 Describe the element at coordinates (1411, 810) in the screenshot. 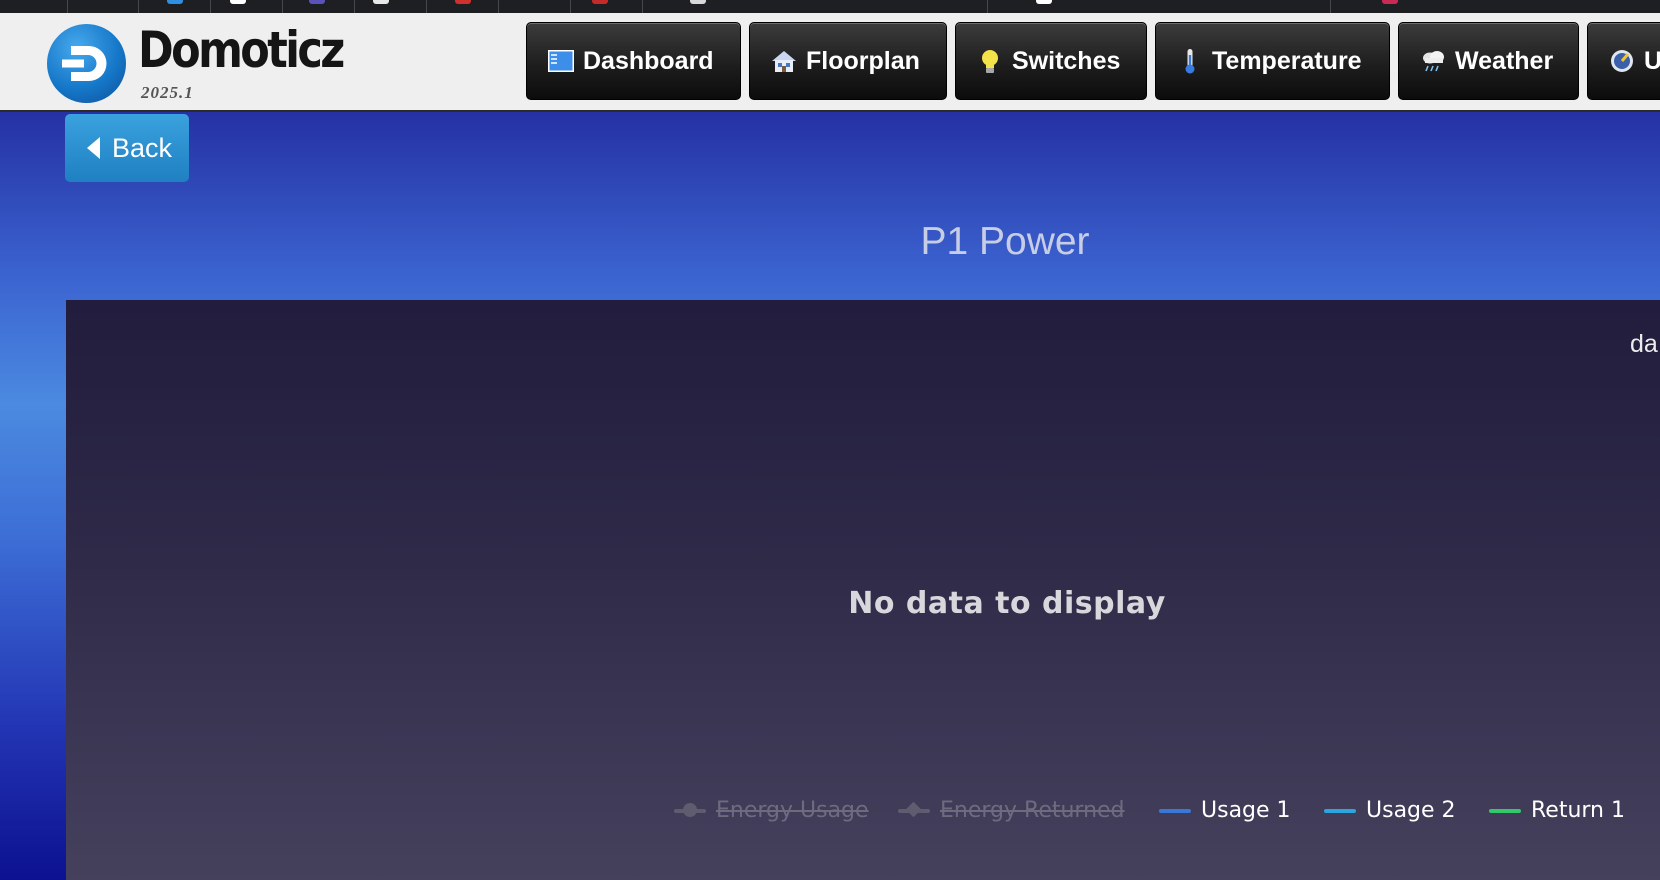

I see `legend-label: Usage 2` at that location.